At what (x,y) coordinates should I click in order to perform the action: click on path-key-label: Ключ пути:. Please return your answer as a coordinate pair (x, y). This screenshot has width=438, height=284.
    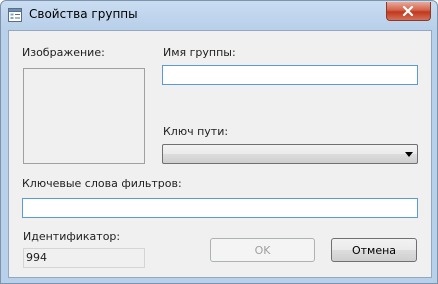
    Looking at the image, I should click on (196, 131).